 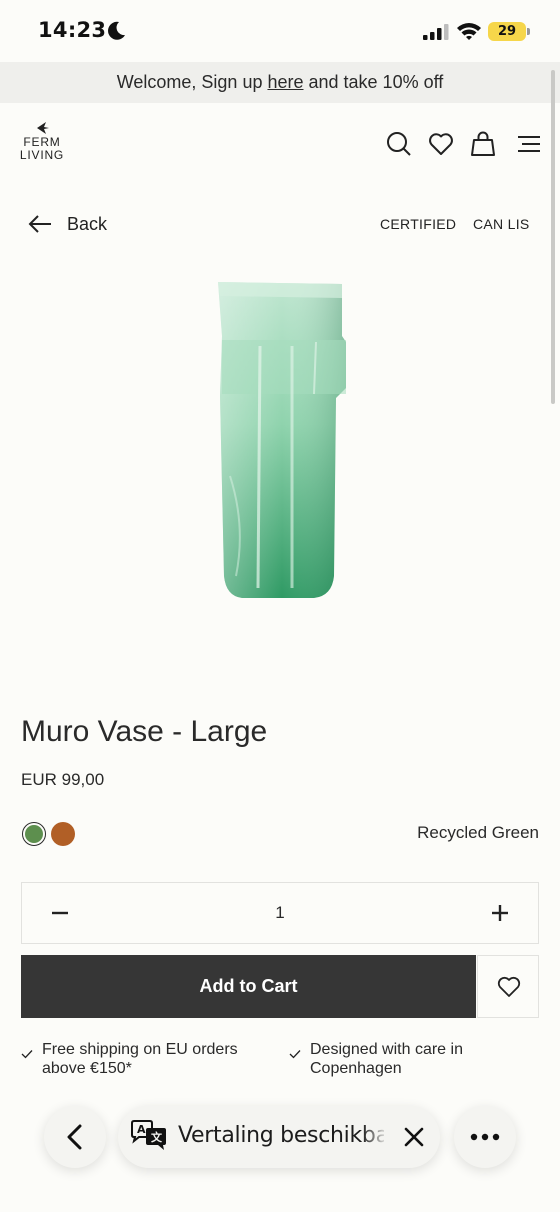 I want to click on promo-signup-link: here, so click(x=285, y=82).